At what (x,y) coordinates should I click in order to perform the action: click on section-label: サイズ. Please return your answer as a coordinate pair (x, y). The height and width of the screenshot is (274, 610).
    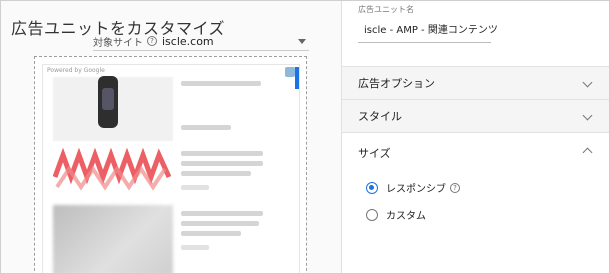
    Looking at the image, I should click on (374, 153).